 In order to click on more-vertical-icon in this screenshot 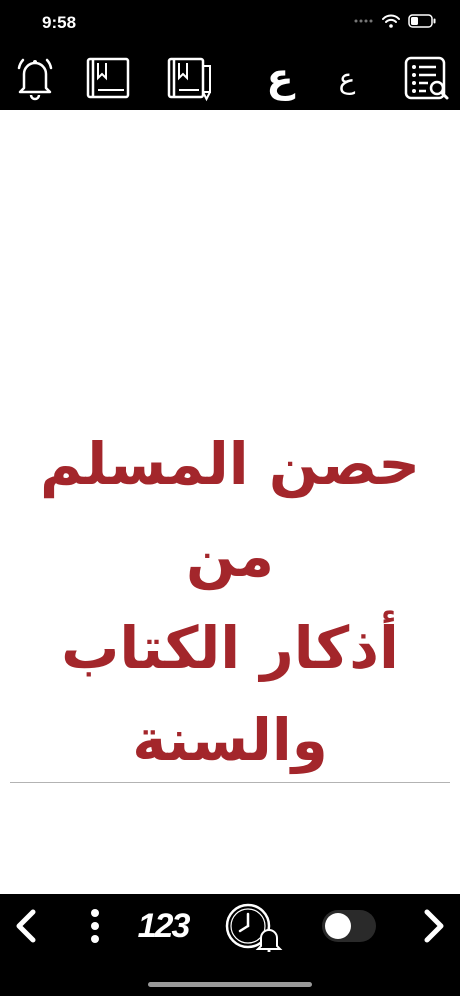, I will do `click(95, 926)`.